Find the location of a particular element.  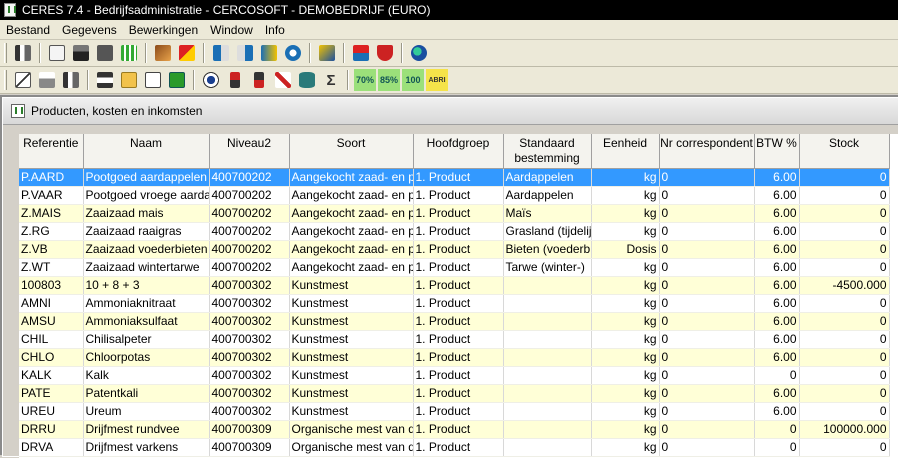

cell-naam: Pootgoed vroege aardappelen is located at coordinates (146, 195).